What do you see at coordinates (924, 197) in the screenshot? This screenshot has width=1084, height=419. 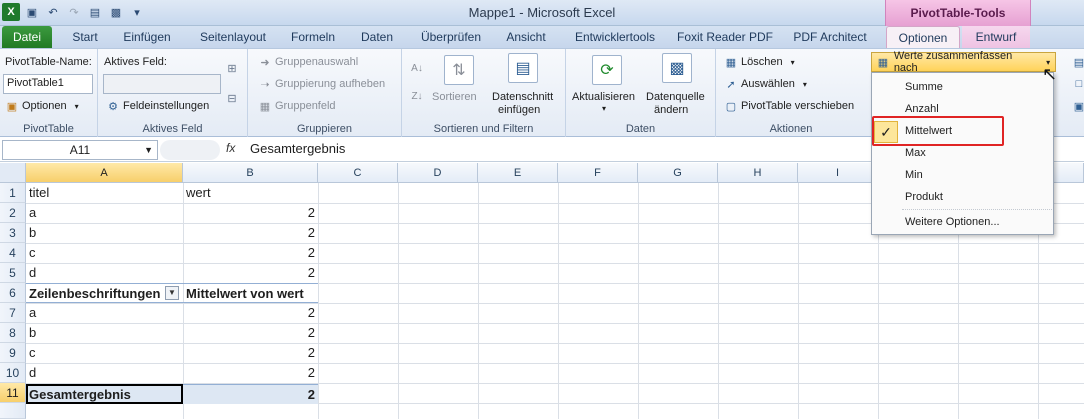 I see `menu-item-produkt: Produkt` at bounding box center [924, 197].